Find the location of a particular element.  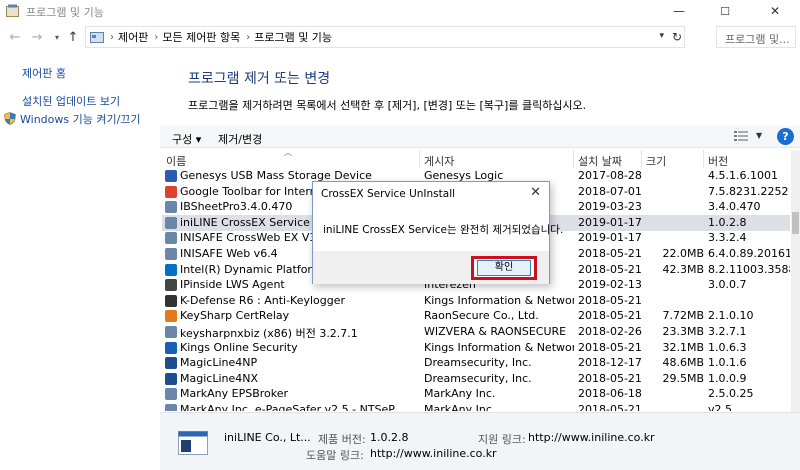

column-header-size: 크기 is located at coordinates (673, 159).